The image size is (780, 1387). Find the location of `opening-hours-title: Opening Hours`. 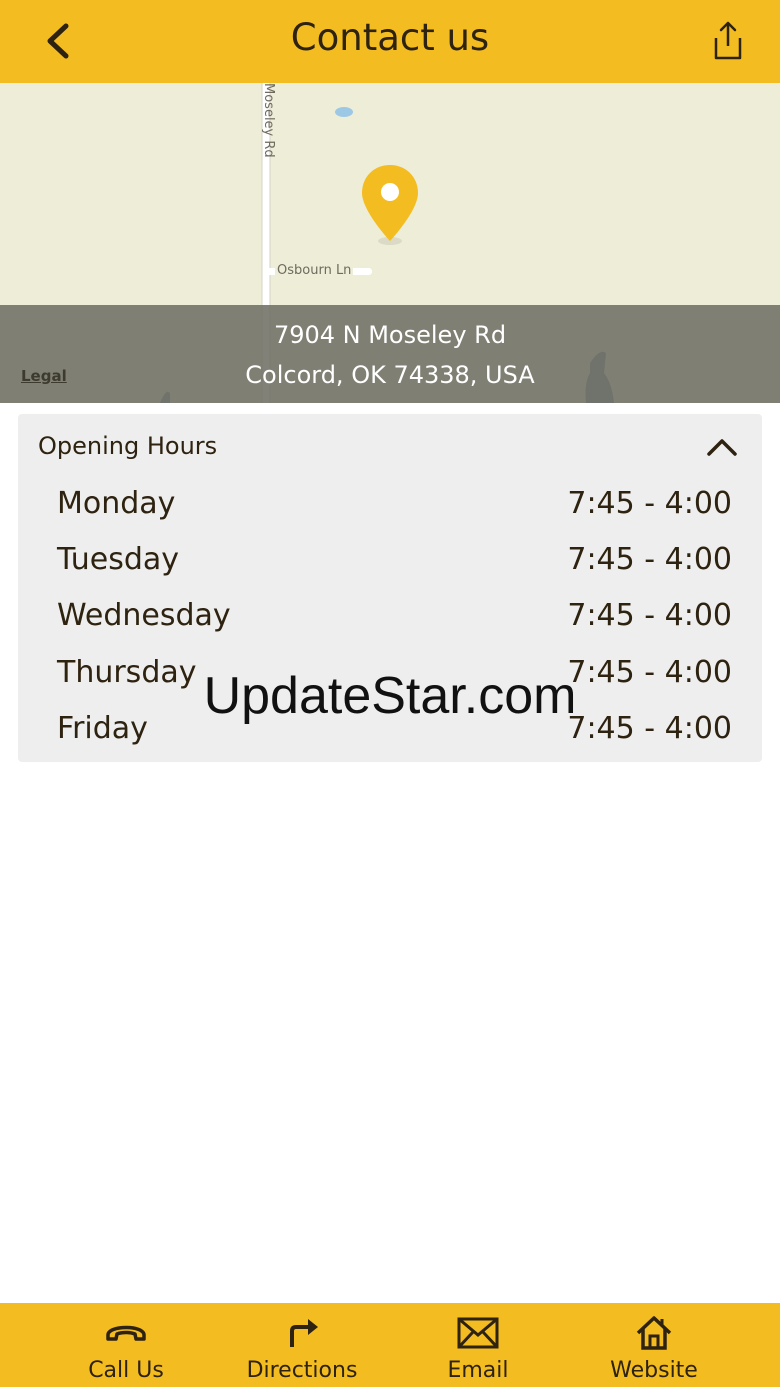

opening-hours-title: Opening Hours is located at coordinates (128, 446).